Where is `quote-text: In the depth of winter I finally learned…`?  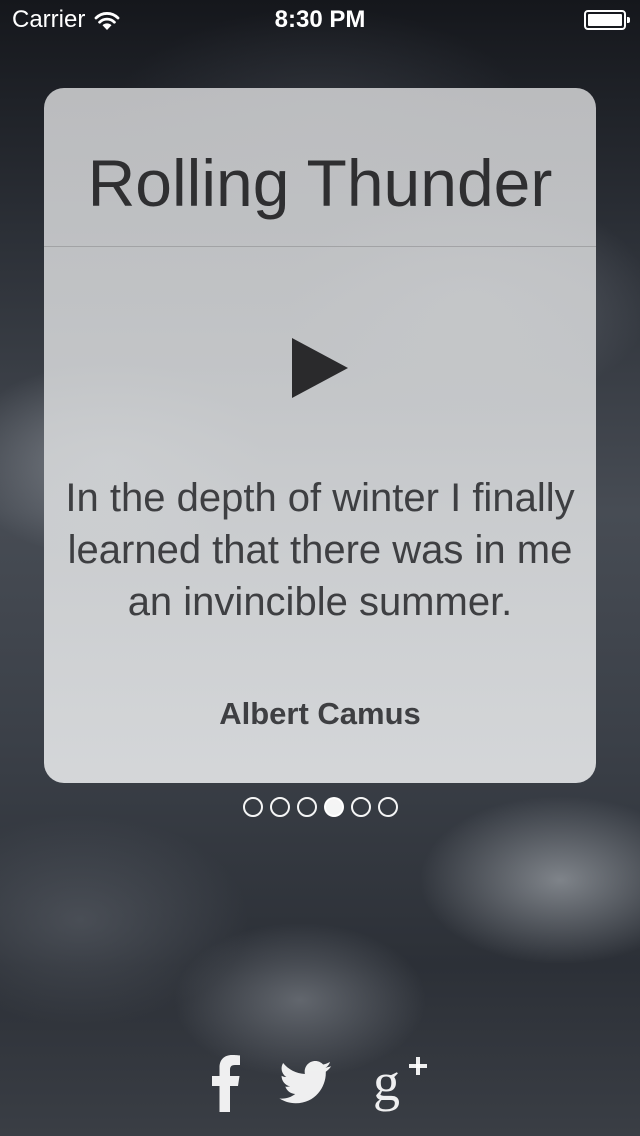 quote-text: In the depth of winter I finally learned… is located at coordinates (320, 550).